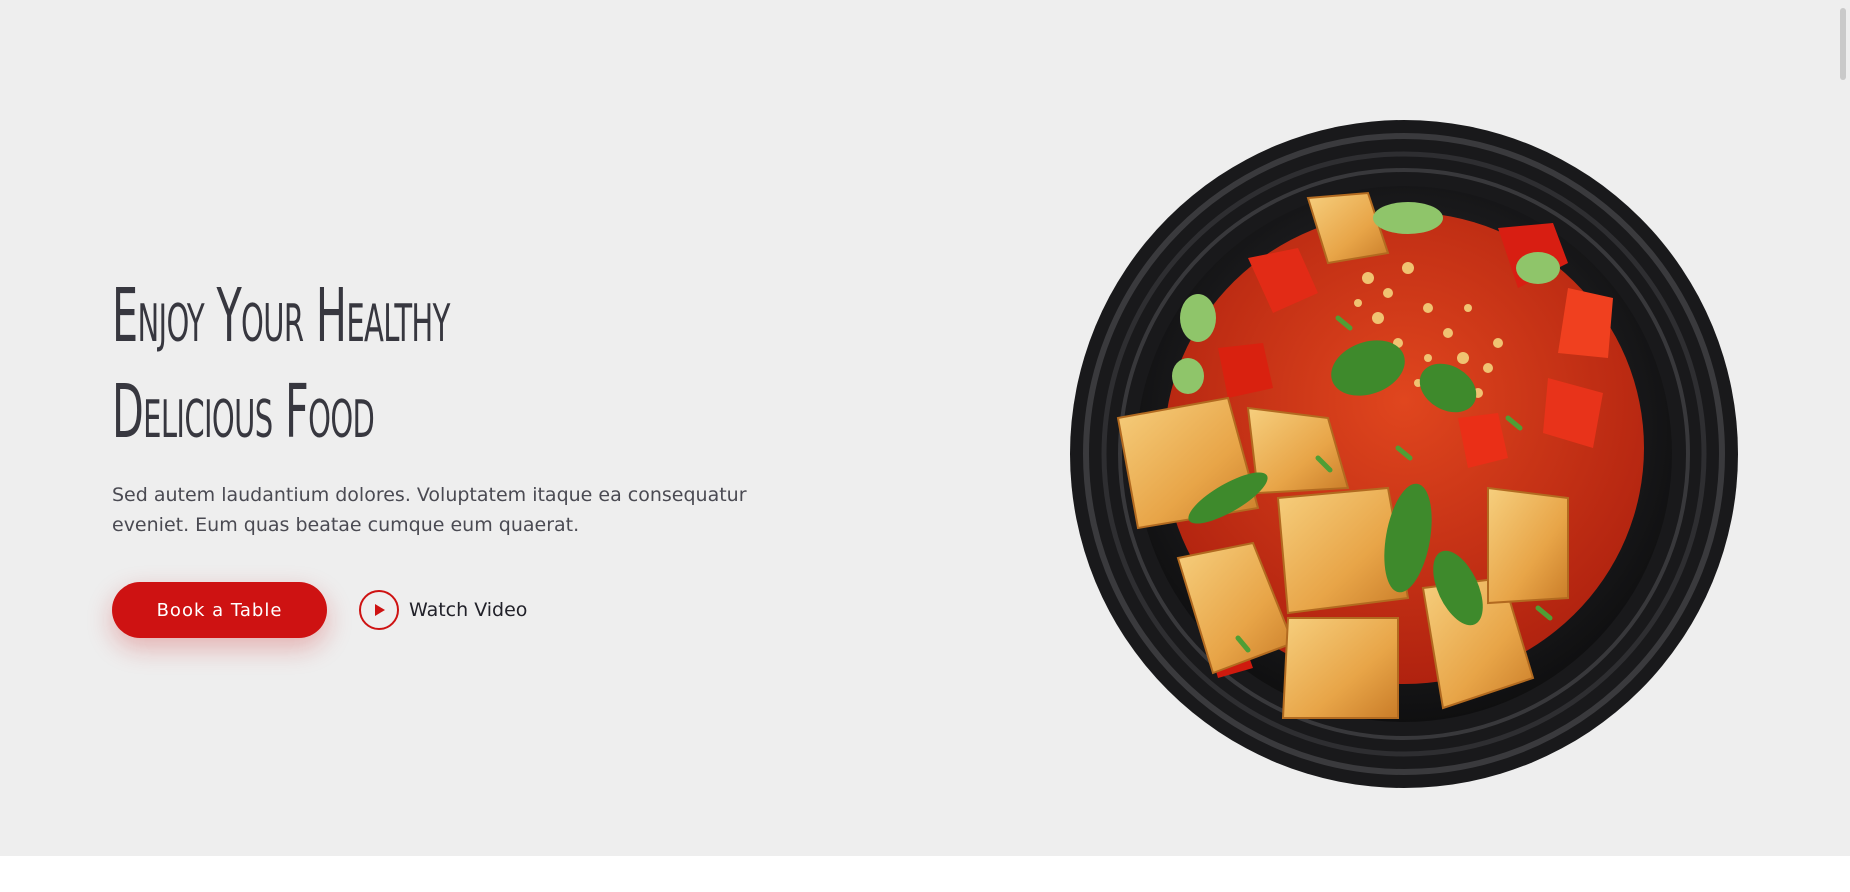  What do you see at coordinates (1843, 44) in the screenshot?
I see `scrollbar-thumb` at bounding box center [1843, 44].